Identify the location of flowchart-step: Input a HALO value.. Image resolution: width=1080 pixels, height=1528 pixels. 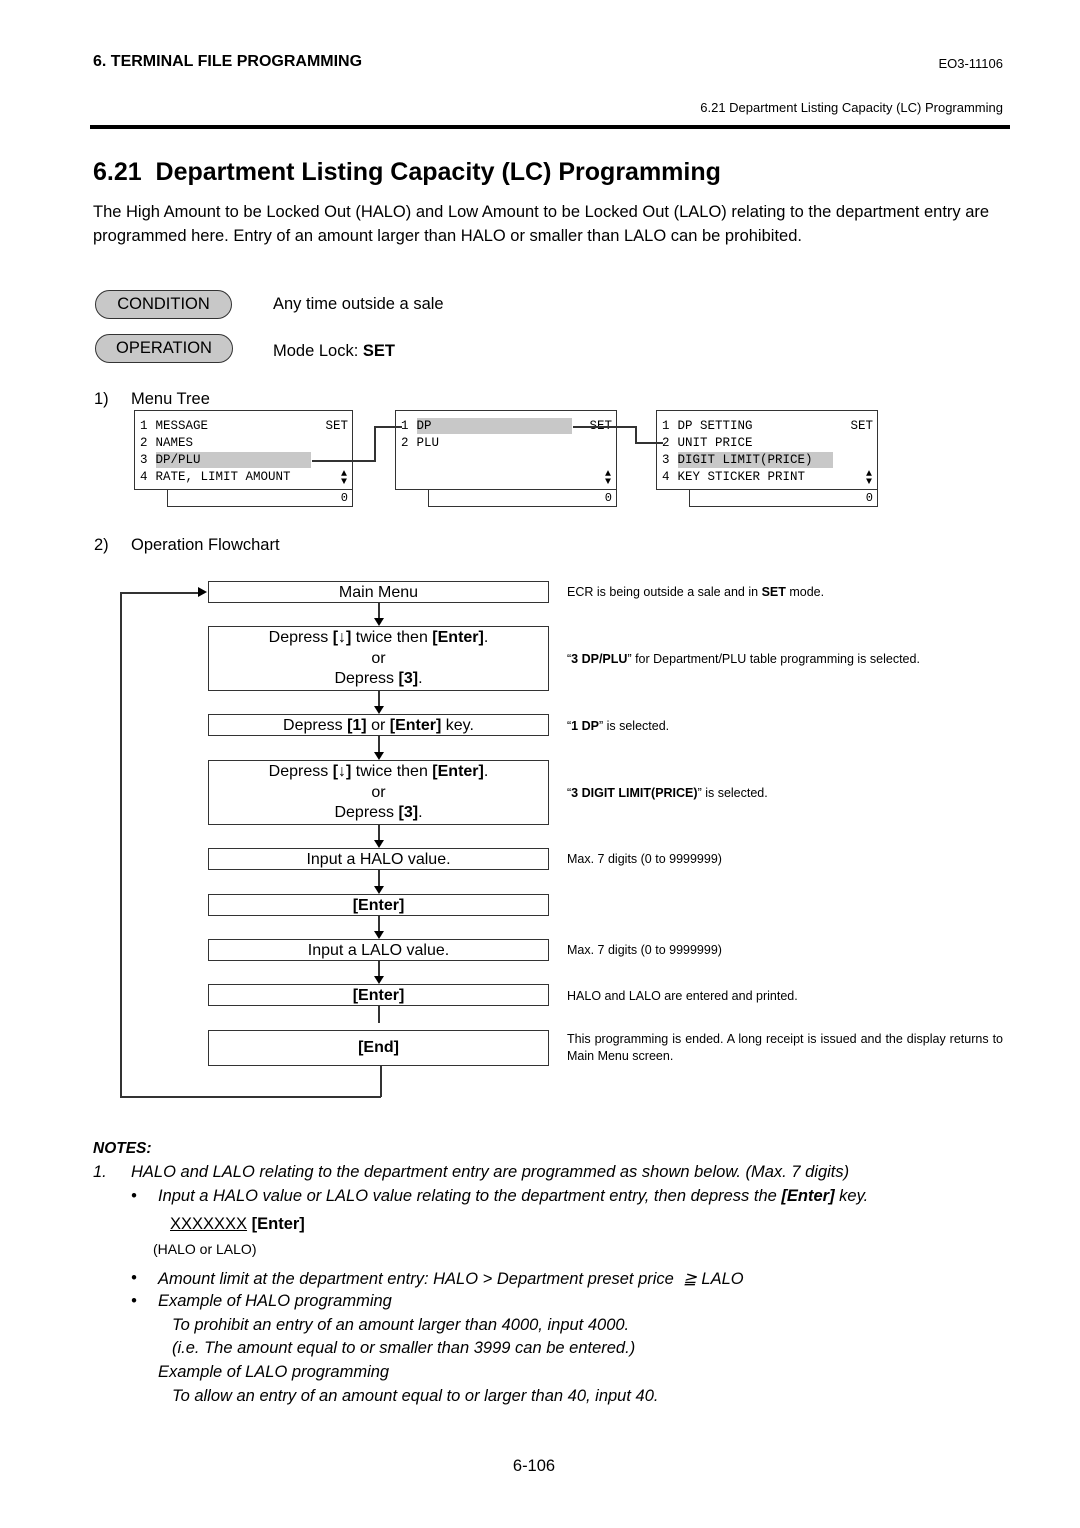
(378, 859).